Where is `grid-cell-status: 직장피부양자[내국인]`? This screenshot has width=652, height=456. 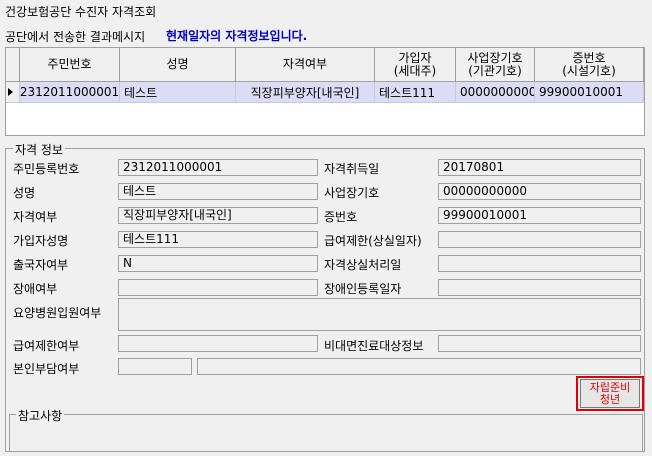 grid-cell-status: 직장피부양자[내국인] is located at coordinates (305, 92).